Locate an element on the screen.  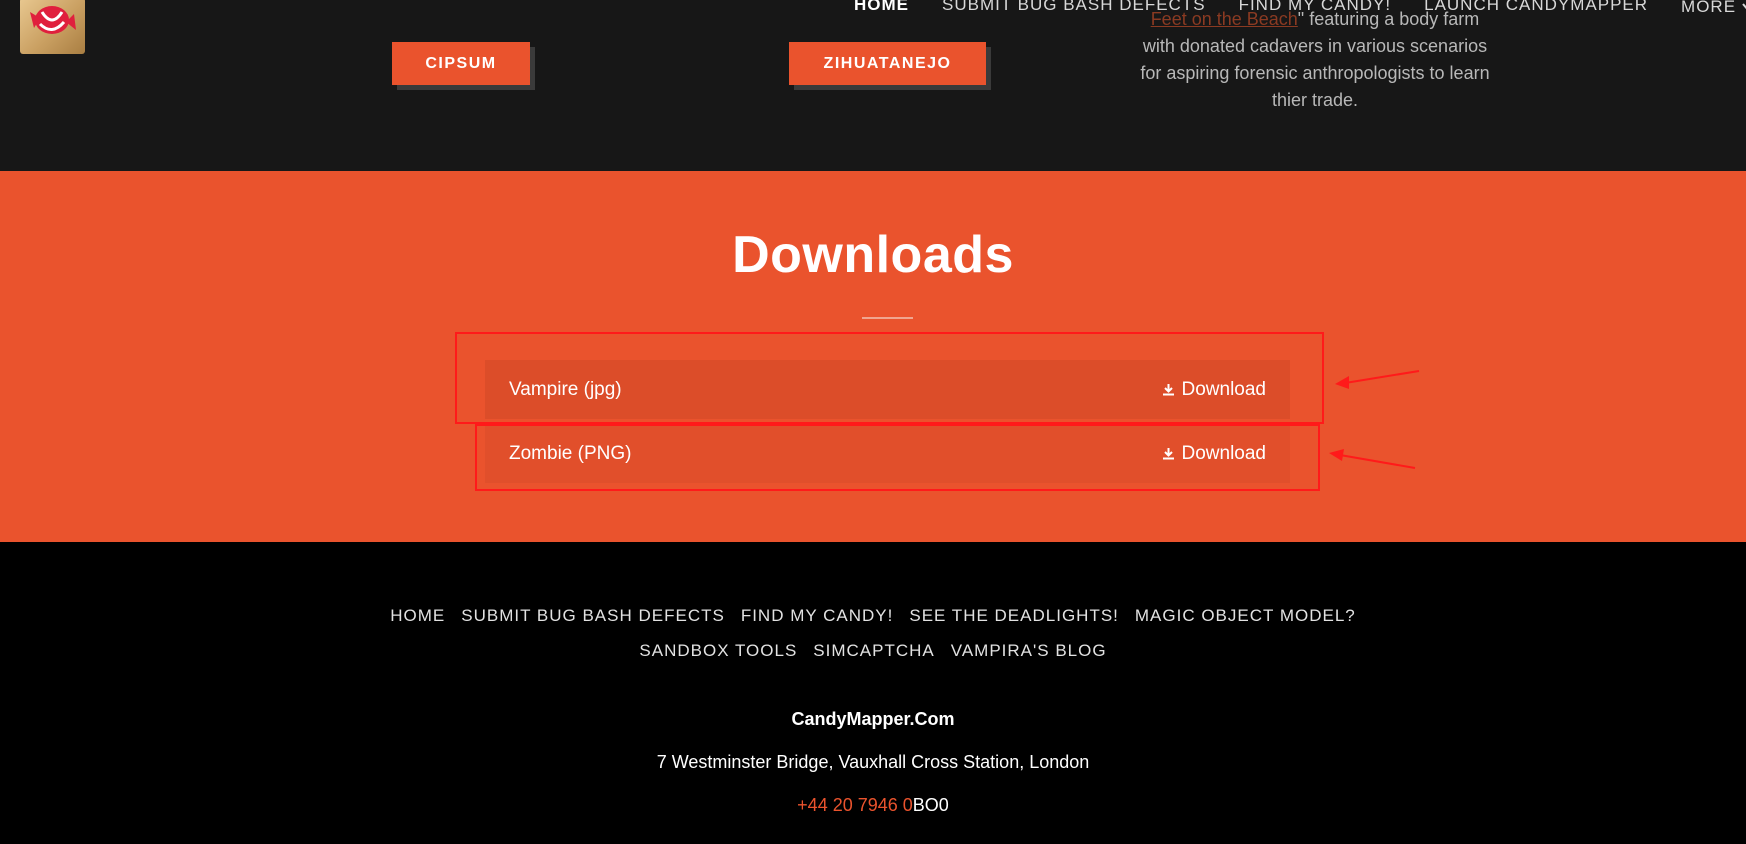
footer-phone: +44 20 7946 0BO0 is located at coordinates (873, 805).